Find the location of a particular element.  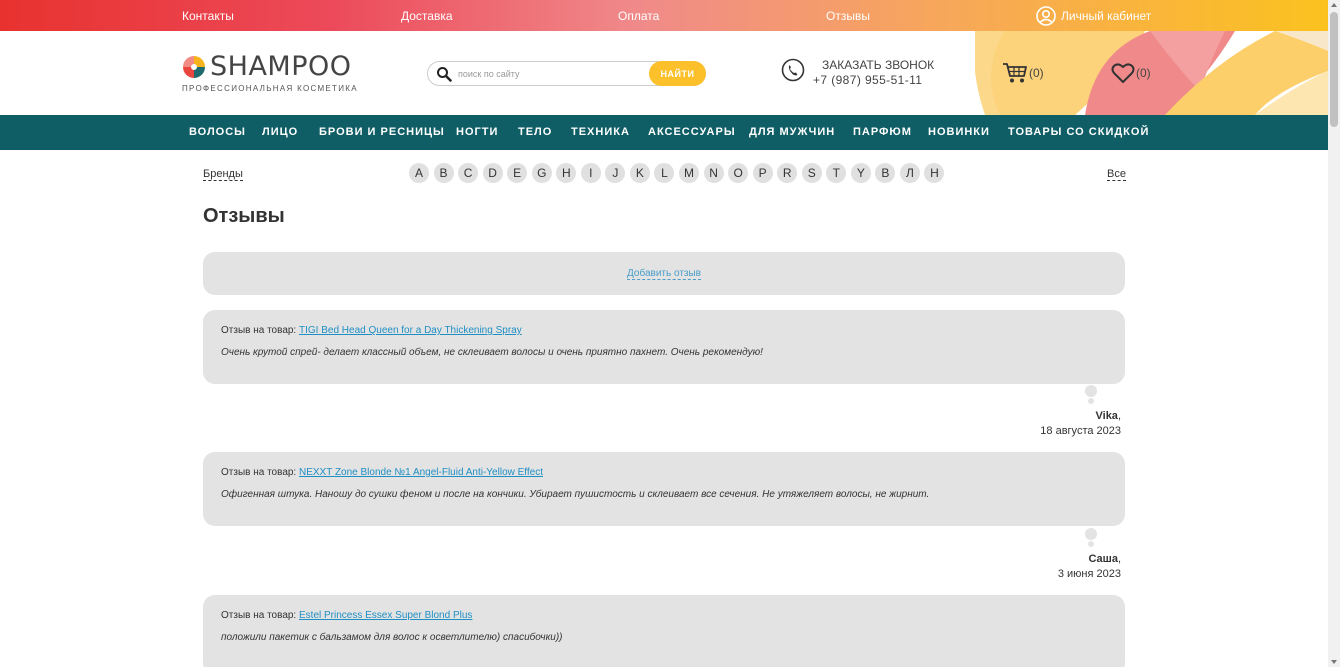

brand-letter: N is located at coordinates (713, 173).